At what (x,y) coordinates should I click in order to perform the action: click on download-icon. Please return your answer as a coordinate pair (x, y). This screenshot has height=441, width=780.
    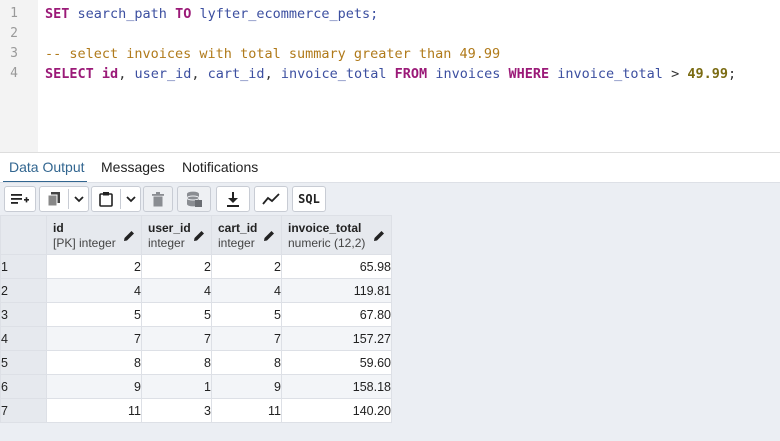
    Looking at the image, I should click on (233, 199).